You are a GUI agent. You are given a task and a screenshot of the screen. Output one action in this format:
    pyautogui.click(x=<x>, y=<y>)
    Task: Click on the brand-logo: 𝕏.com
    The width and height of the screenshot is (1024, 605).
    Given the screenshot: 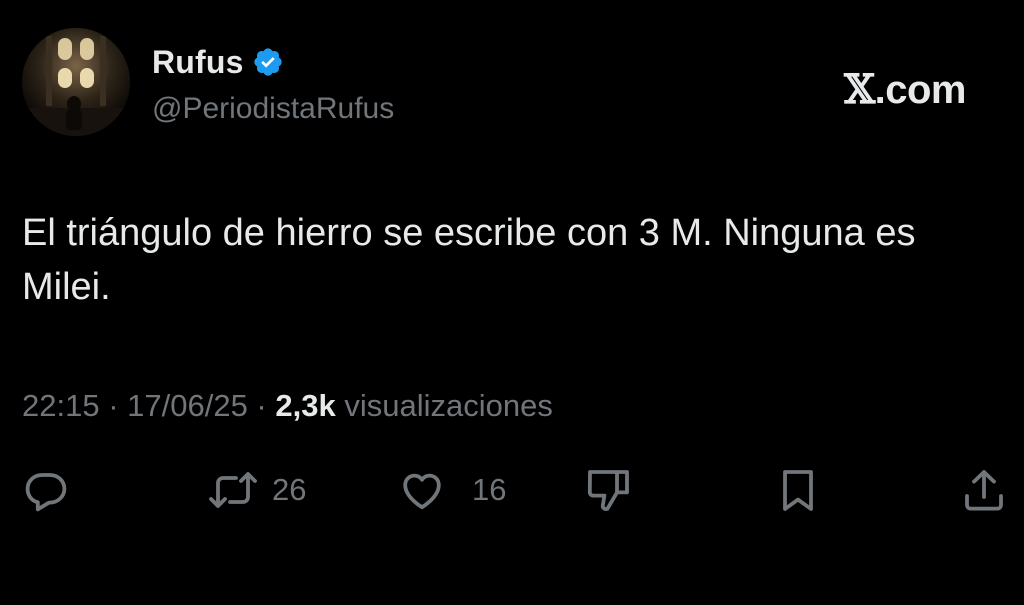 What is the action you would take?
    pyautogui.click(x=905, y=89)
    